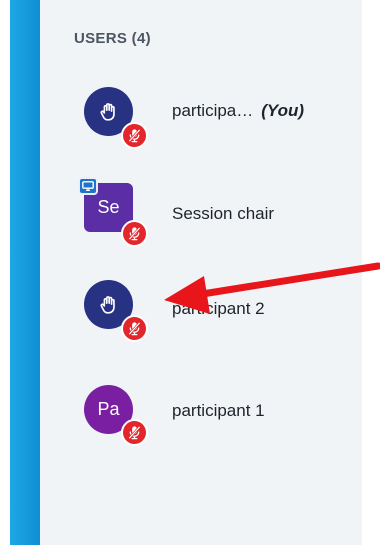 This screenshot has width=380, height=545. Describe the element at coordinates (108, 409) in the screenshot. I see `avatar-initials: Pa` at that location.